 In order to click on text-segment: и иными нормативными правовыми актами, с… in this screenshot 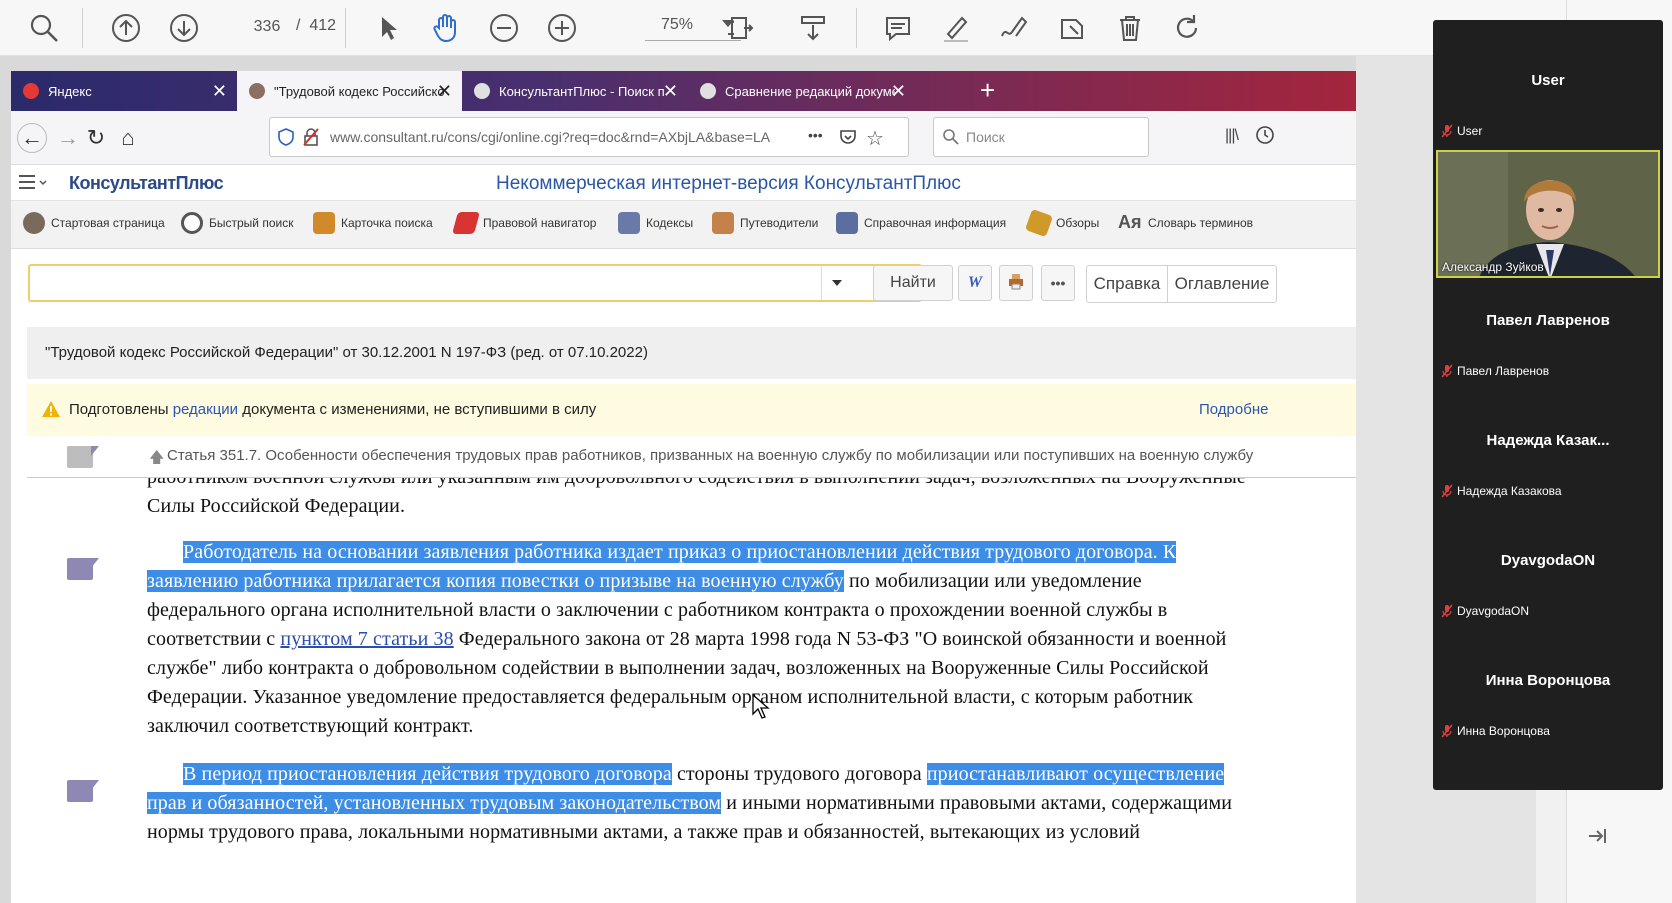, I will do `click(976, 803)`.